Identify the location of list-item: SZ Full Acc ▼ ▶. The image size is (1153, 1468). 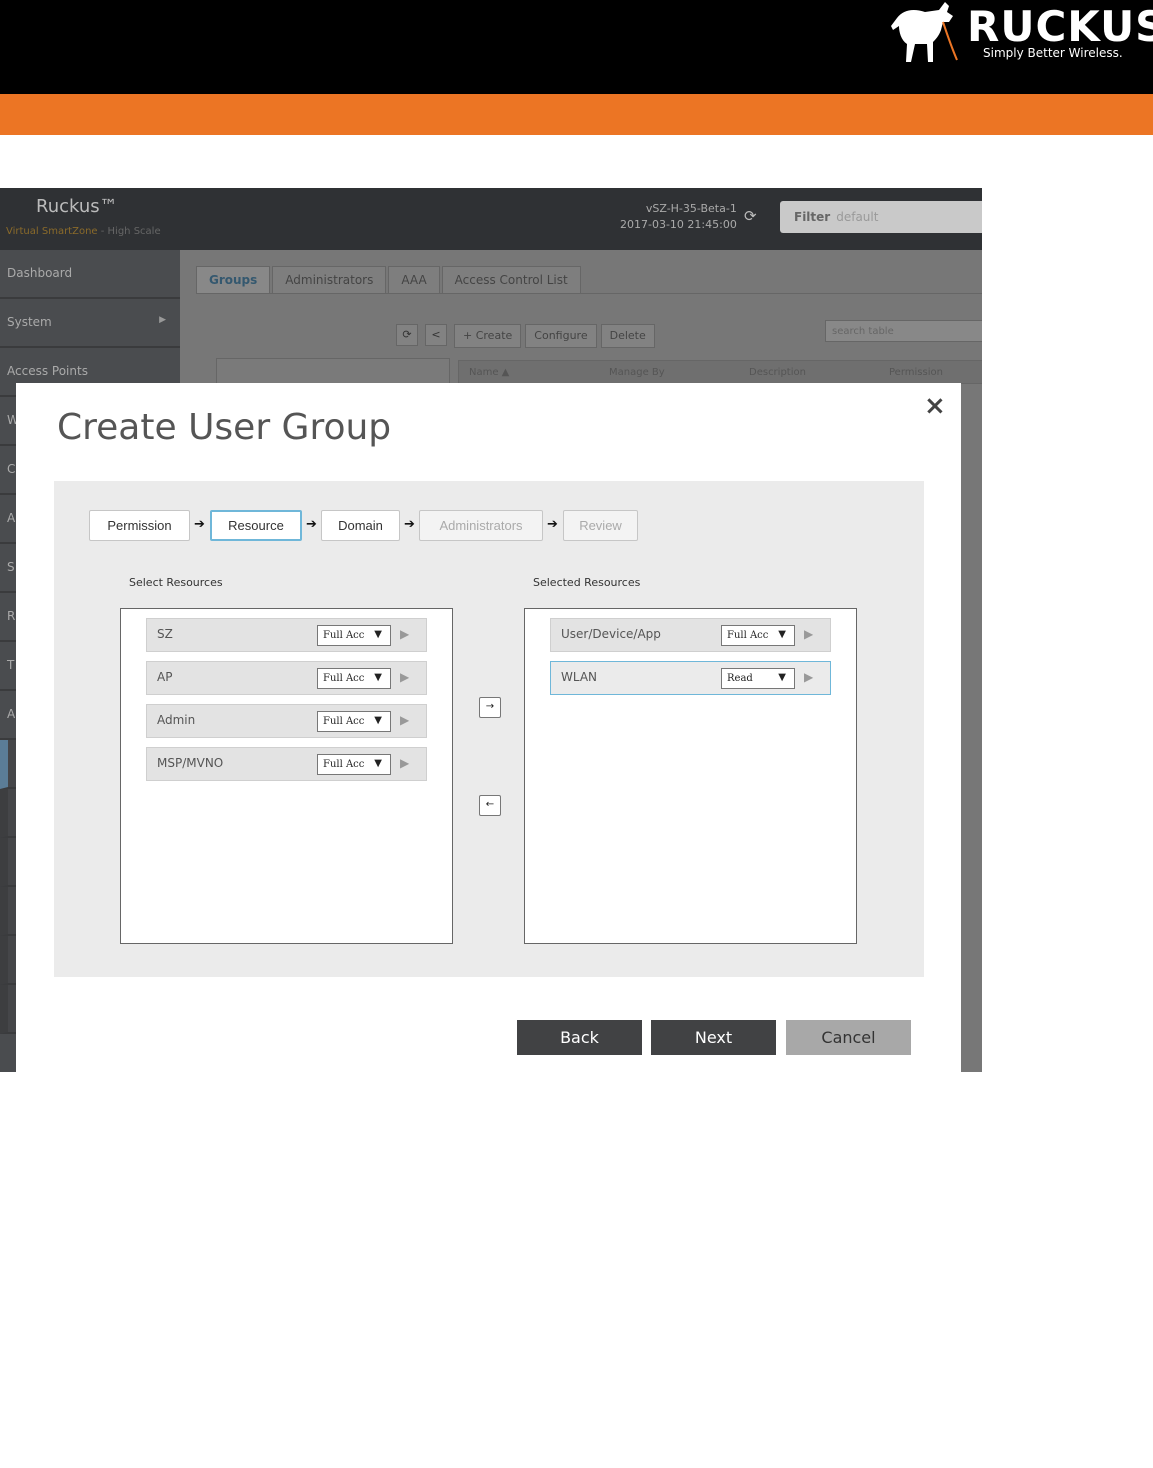
(286, 635).